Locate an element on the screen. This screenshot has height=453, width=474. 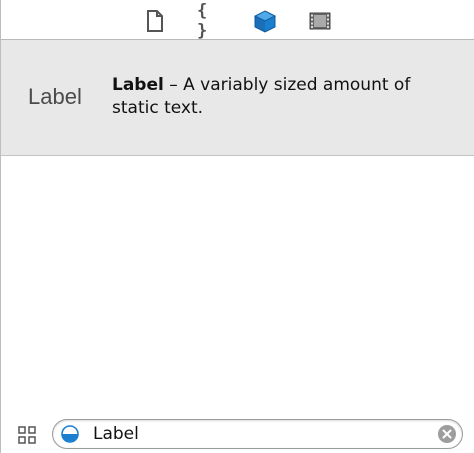
search-input is located at coordinates (258, 434).